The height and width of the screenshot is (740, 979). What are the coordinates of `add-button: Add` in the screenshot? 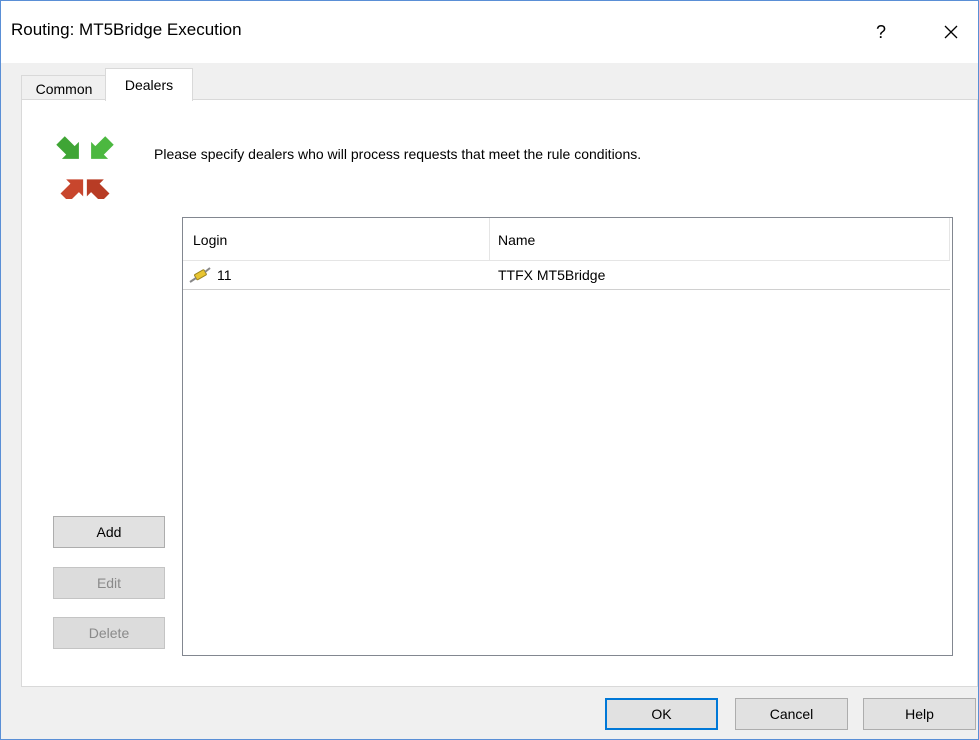 It's located at (109, 532).